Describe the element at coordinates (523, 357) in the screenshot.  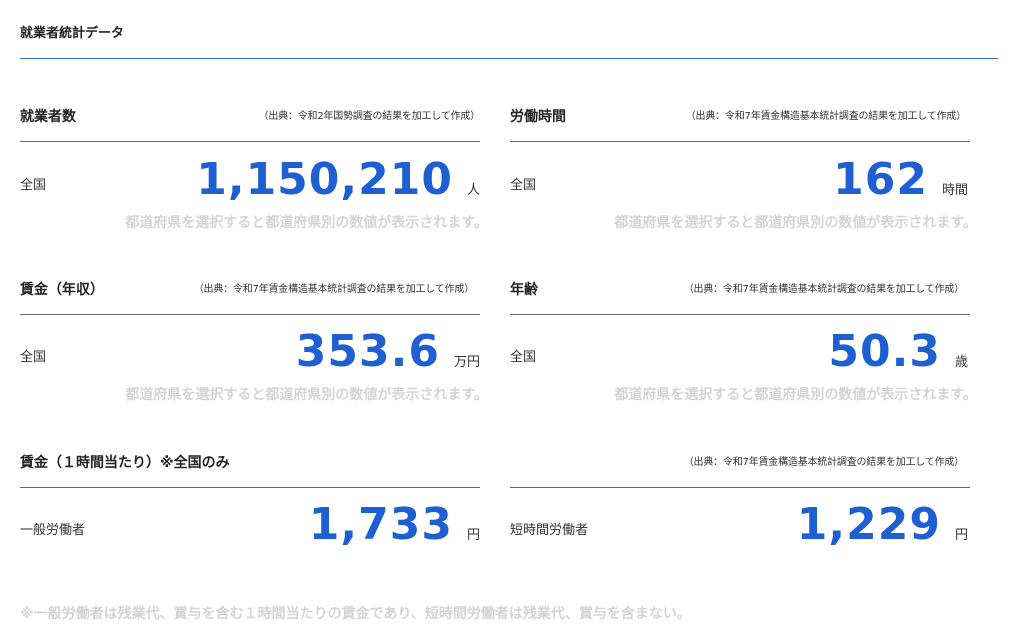
I see `age-row-label: 全国` at that location.